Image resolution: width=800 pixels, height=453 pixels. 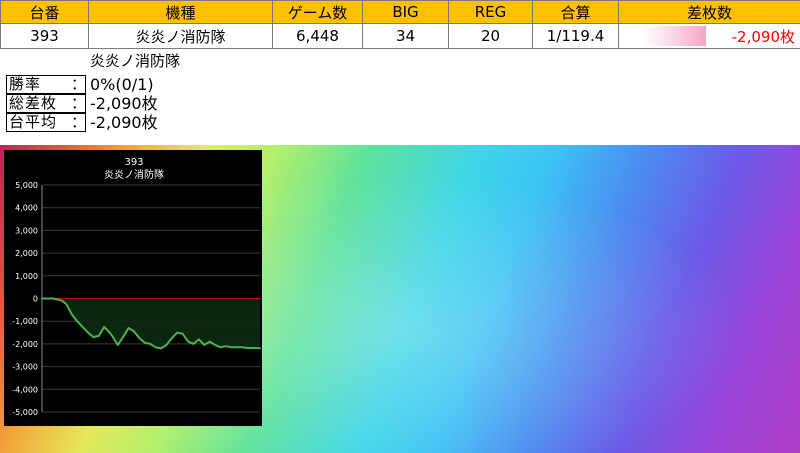 What do you see at coordinates (180, 12) in the screenshot?
I see `header-machine: 機種` at bounding box center [180, 12].